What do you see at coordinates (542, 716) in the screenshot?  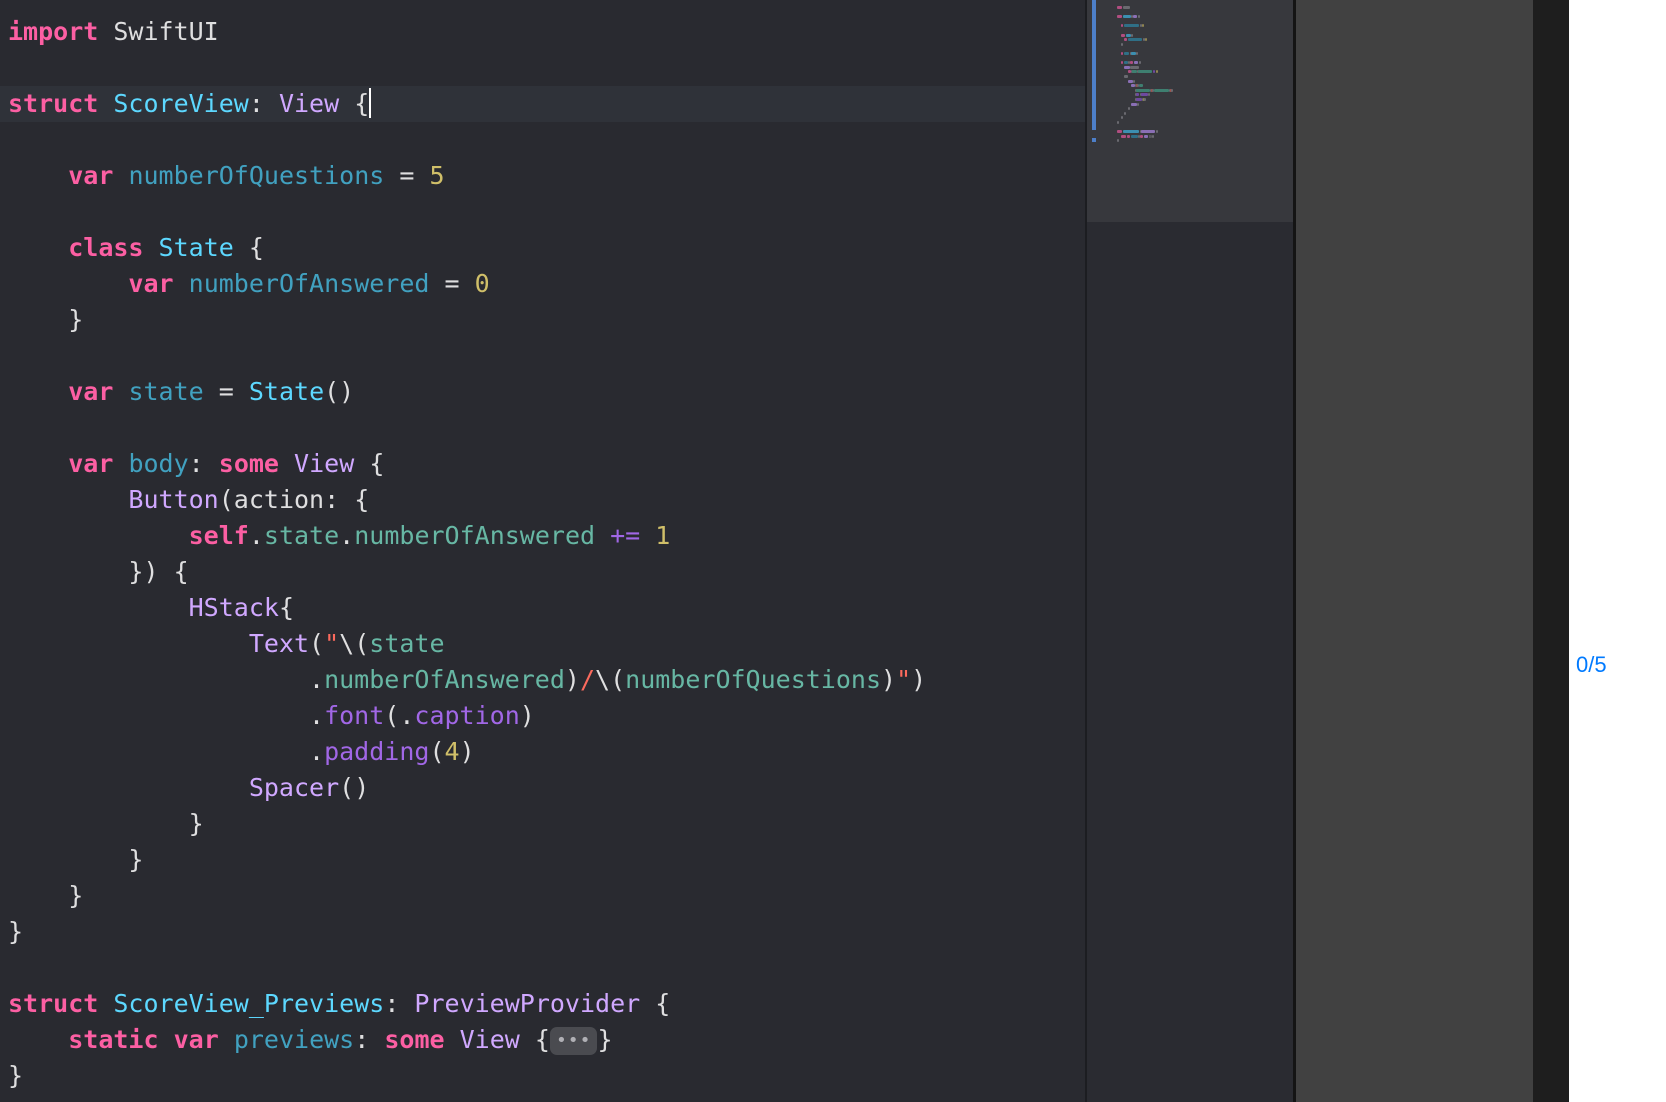 I see `code-line: .font(.caption)` at bounding box center [542, 716].